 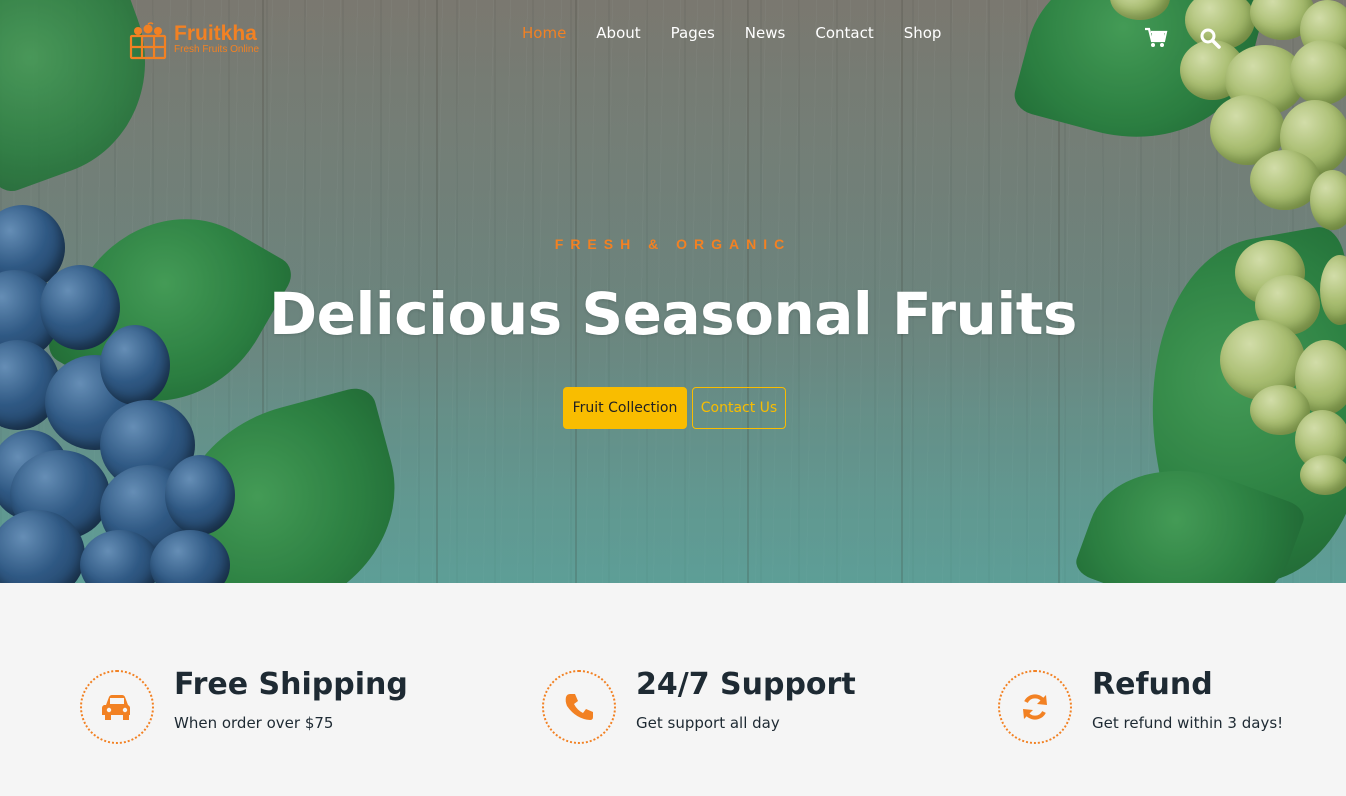 I want to click on nav-item-about: About, so click(x=618, y=33).